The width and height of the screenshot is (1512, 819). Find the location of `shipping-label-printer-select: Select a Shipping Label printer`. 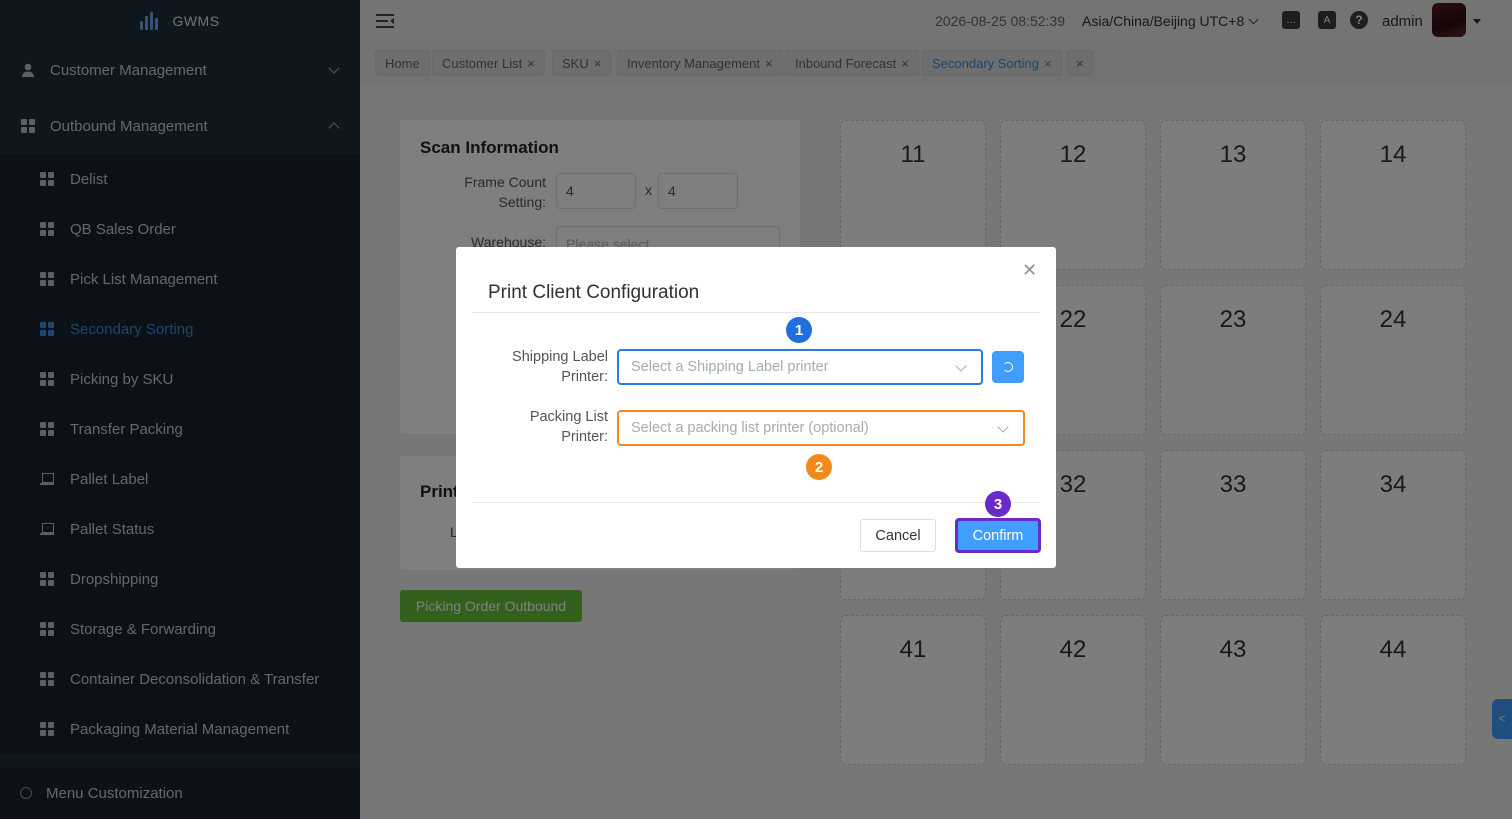

shipping-label-printer-select: Select a Shipping Label printer is located at coordinates (800, 367).